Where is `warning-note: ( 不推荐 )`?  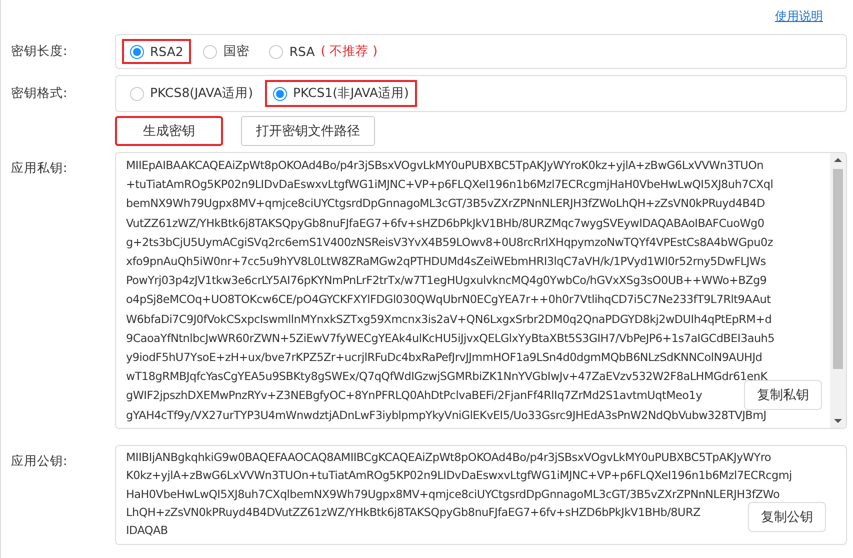 warning-note: ( 不推荐 ) is located at coordinates (349, 51).